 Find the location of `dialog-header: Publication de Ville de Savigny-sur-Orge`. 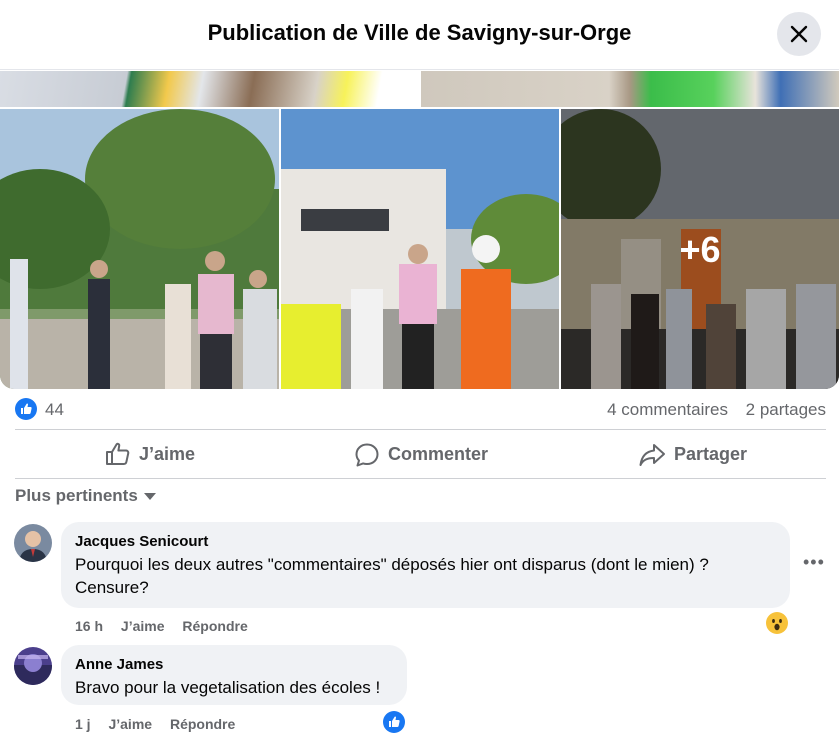

dialog-header: Publication de Ville de Savigny-sur-Orge is located at coordinates (419, 35).